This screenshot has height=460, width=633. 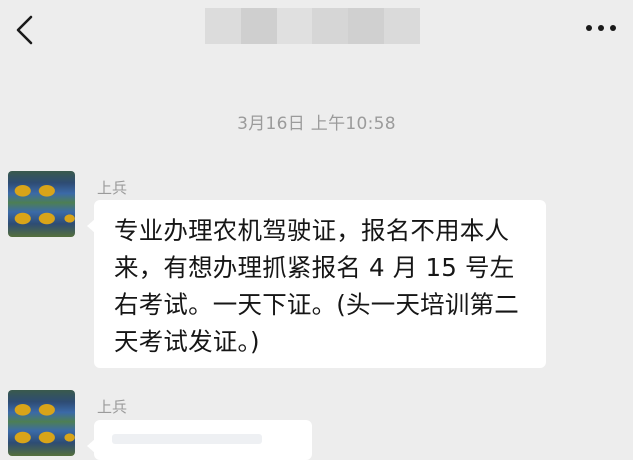 What do you see at coordinates (24, 30) in the screenshot?
I see `chevron-left-icon` at bounding box center [24, 30].